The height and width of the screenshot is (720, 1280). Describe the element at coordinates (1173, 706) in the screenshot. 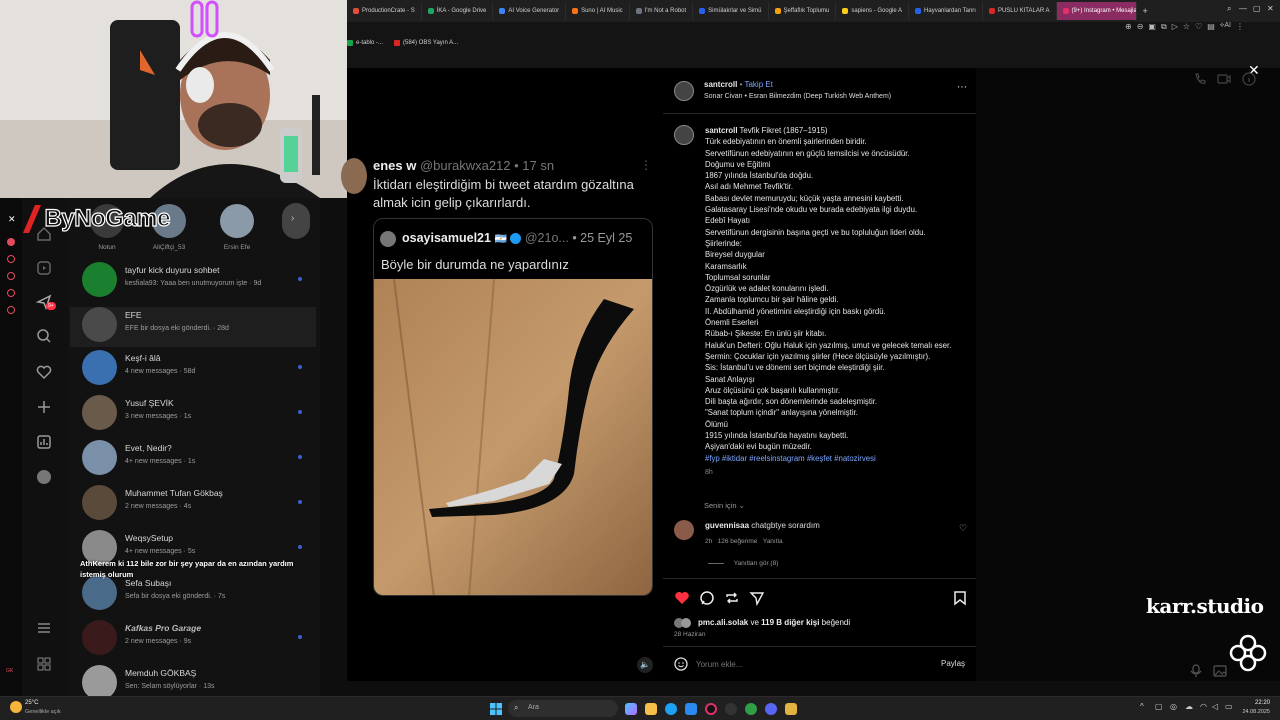

I see `network-icon: ◎` at that location.